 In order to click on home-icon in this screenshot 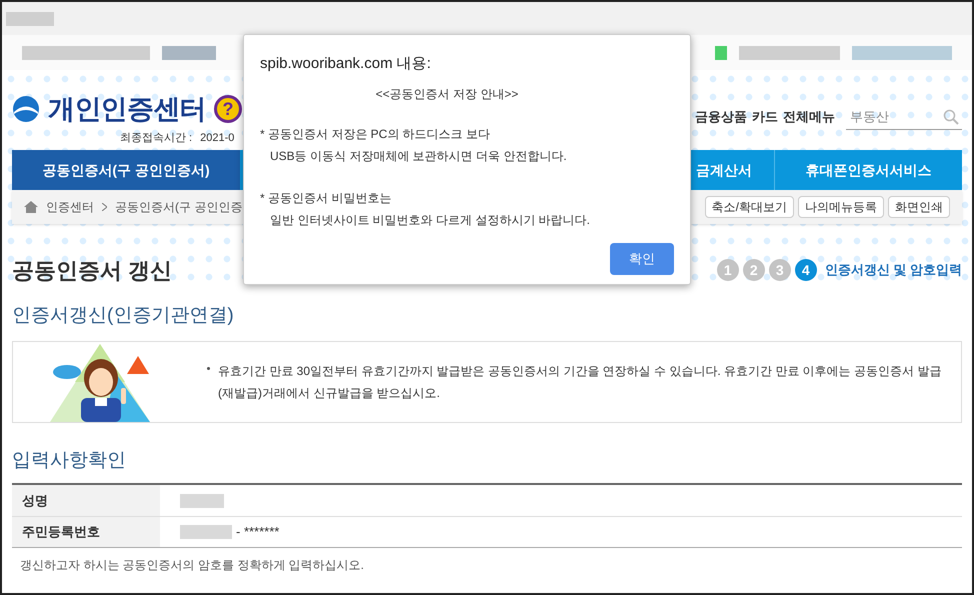, I will do `click(31, 207)`.